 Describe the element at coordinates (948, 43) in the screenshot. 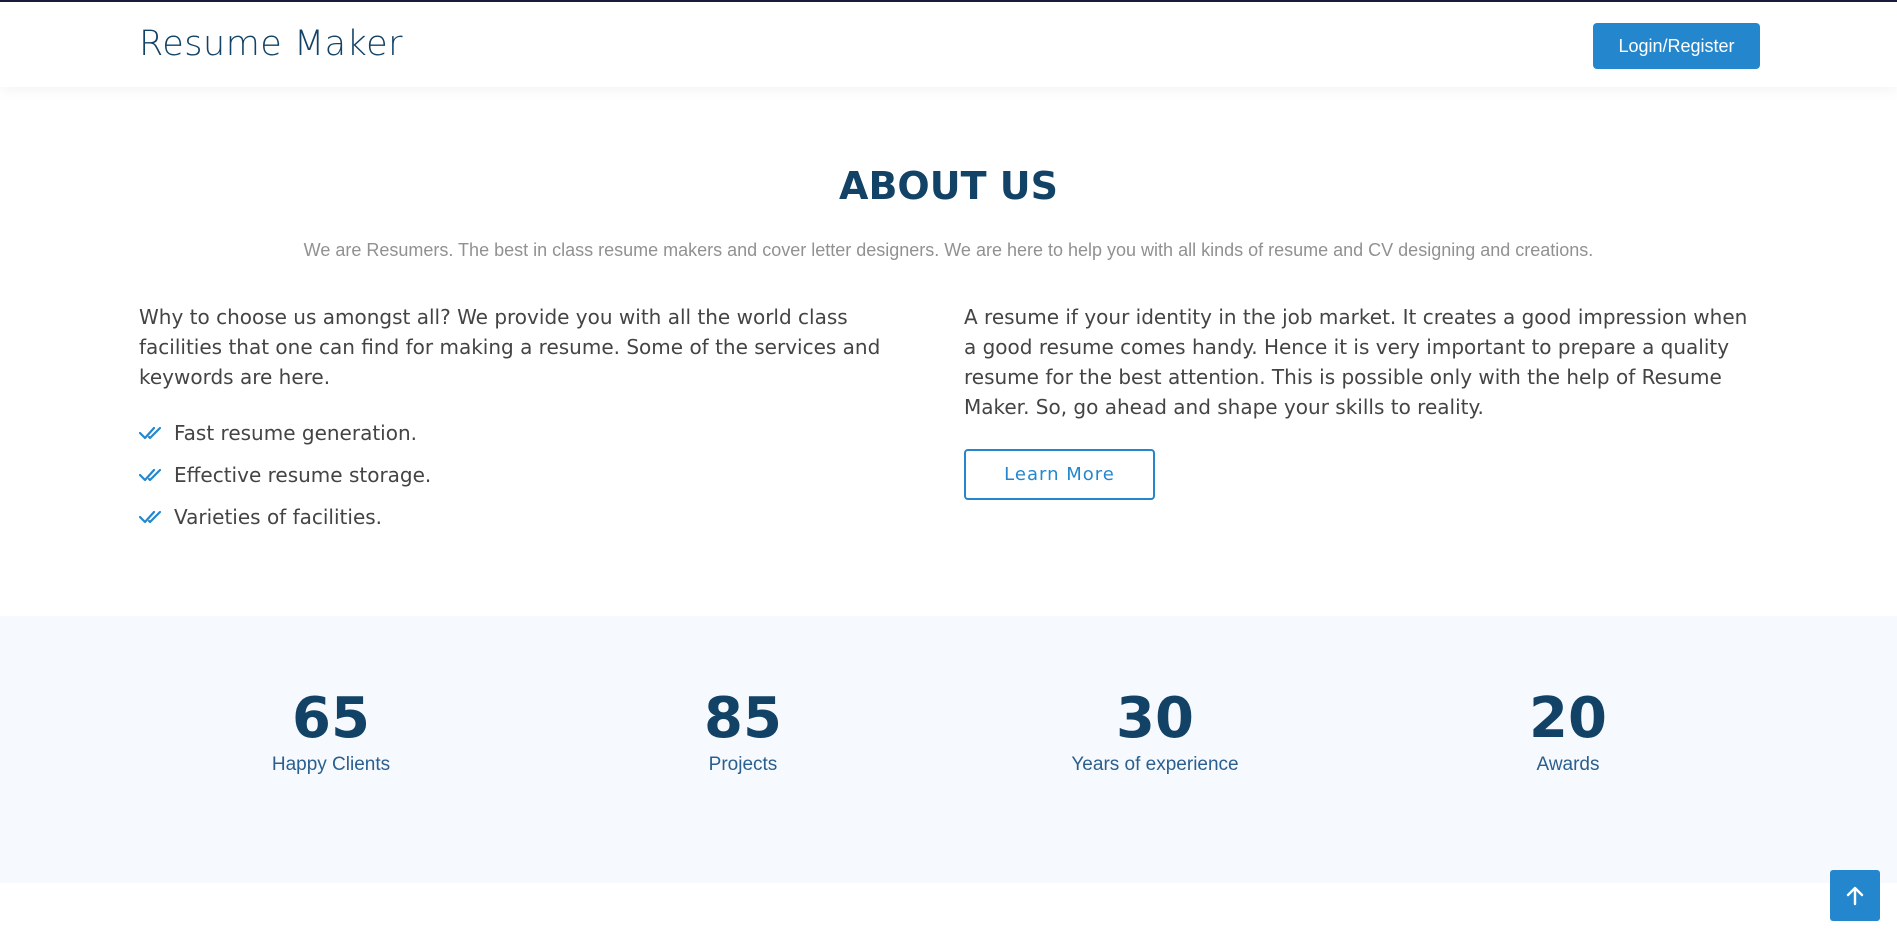

I see `site-header: Resume Maker Login/Register` at that location.